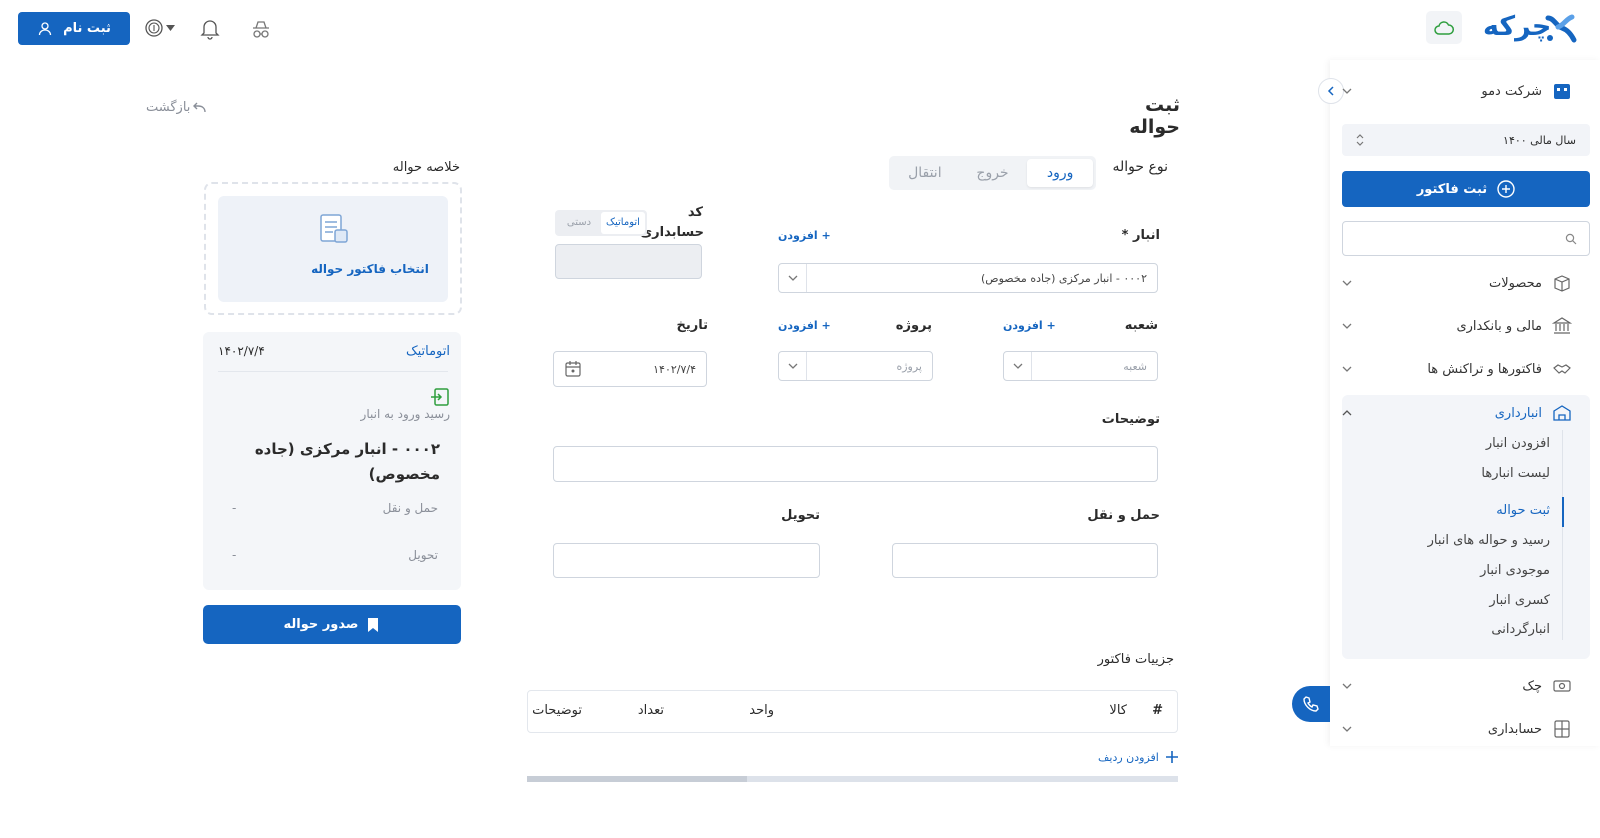  Describe the element at coordinates (154, 28) in the screenshot. I see `currency-icon` at that location.